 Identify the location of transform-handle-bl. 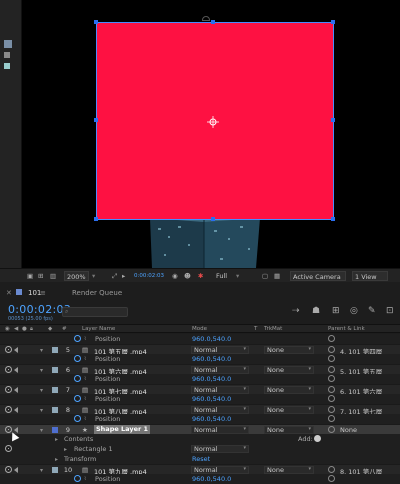
(96, 219).